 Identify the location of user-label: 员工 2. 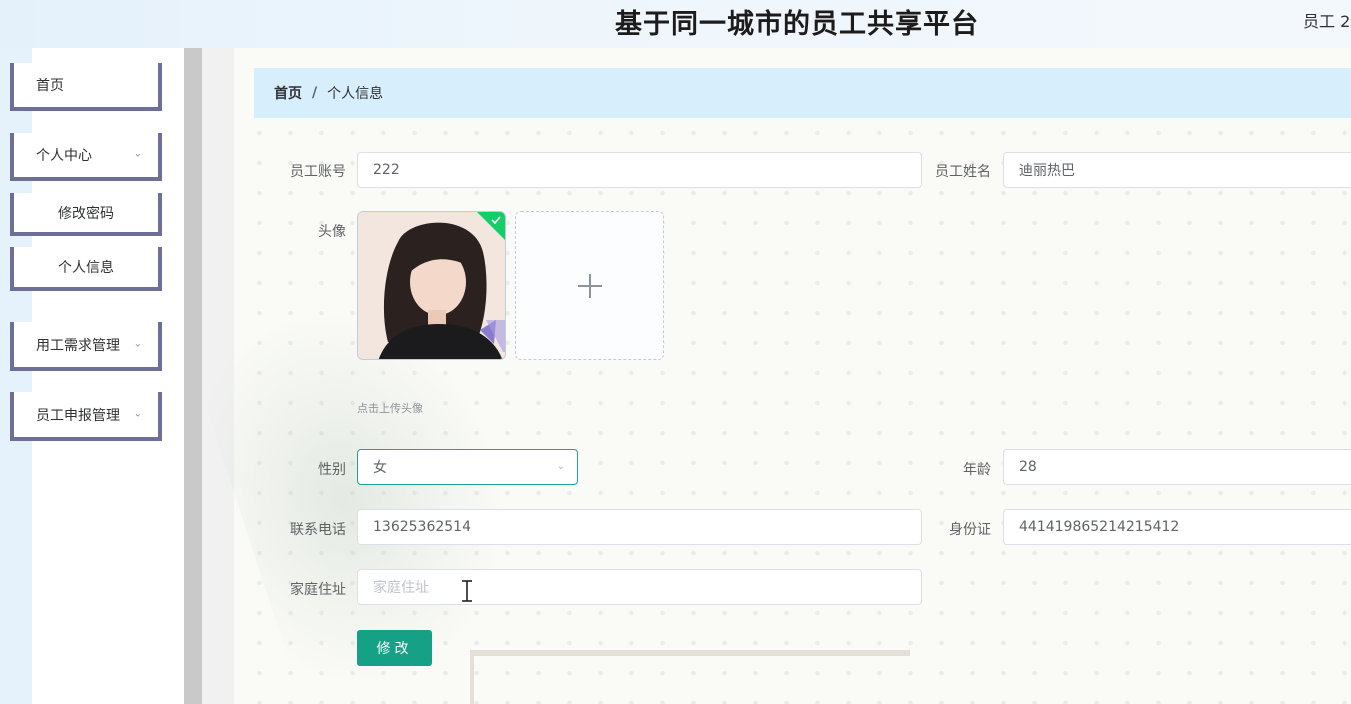
(1326, 20).